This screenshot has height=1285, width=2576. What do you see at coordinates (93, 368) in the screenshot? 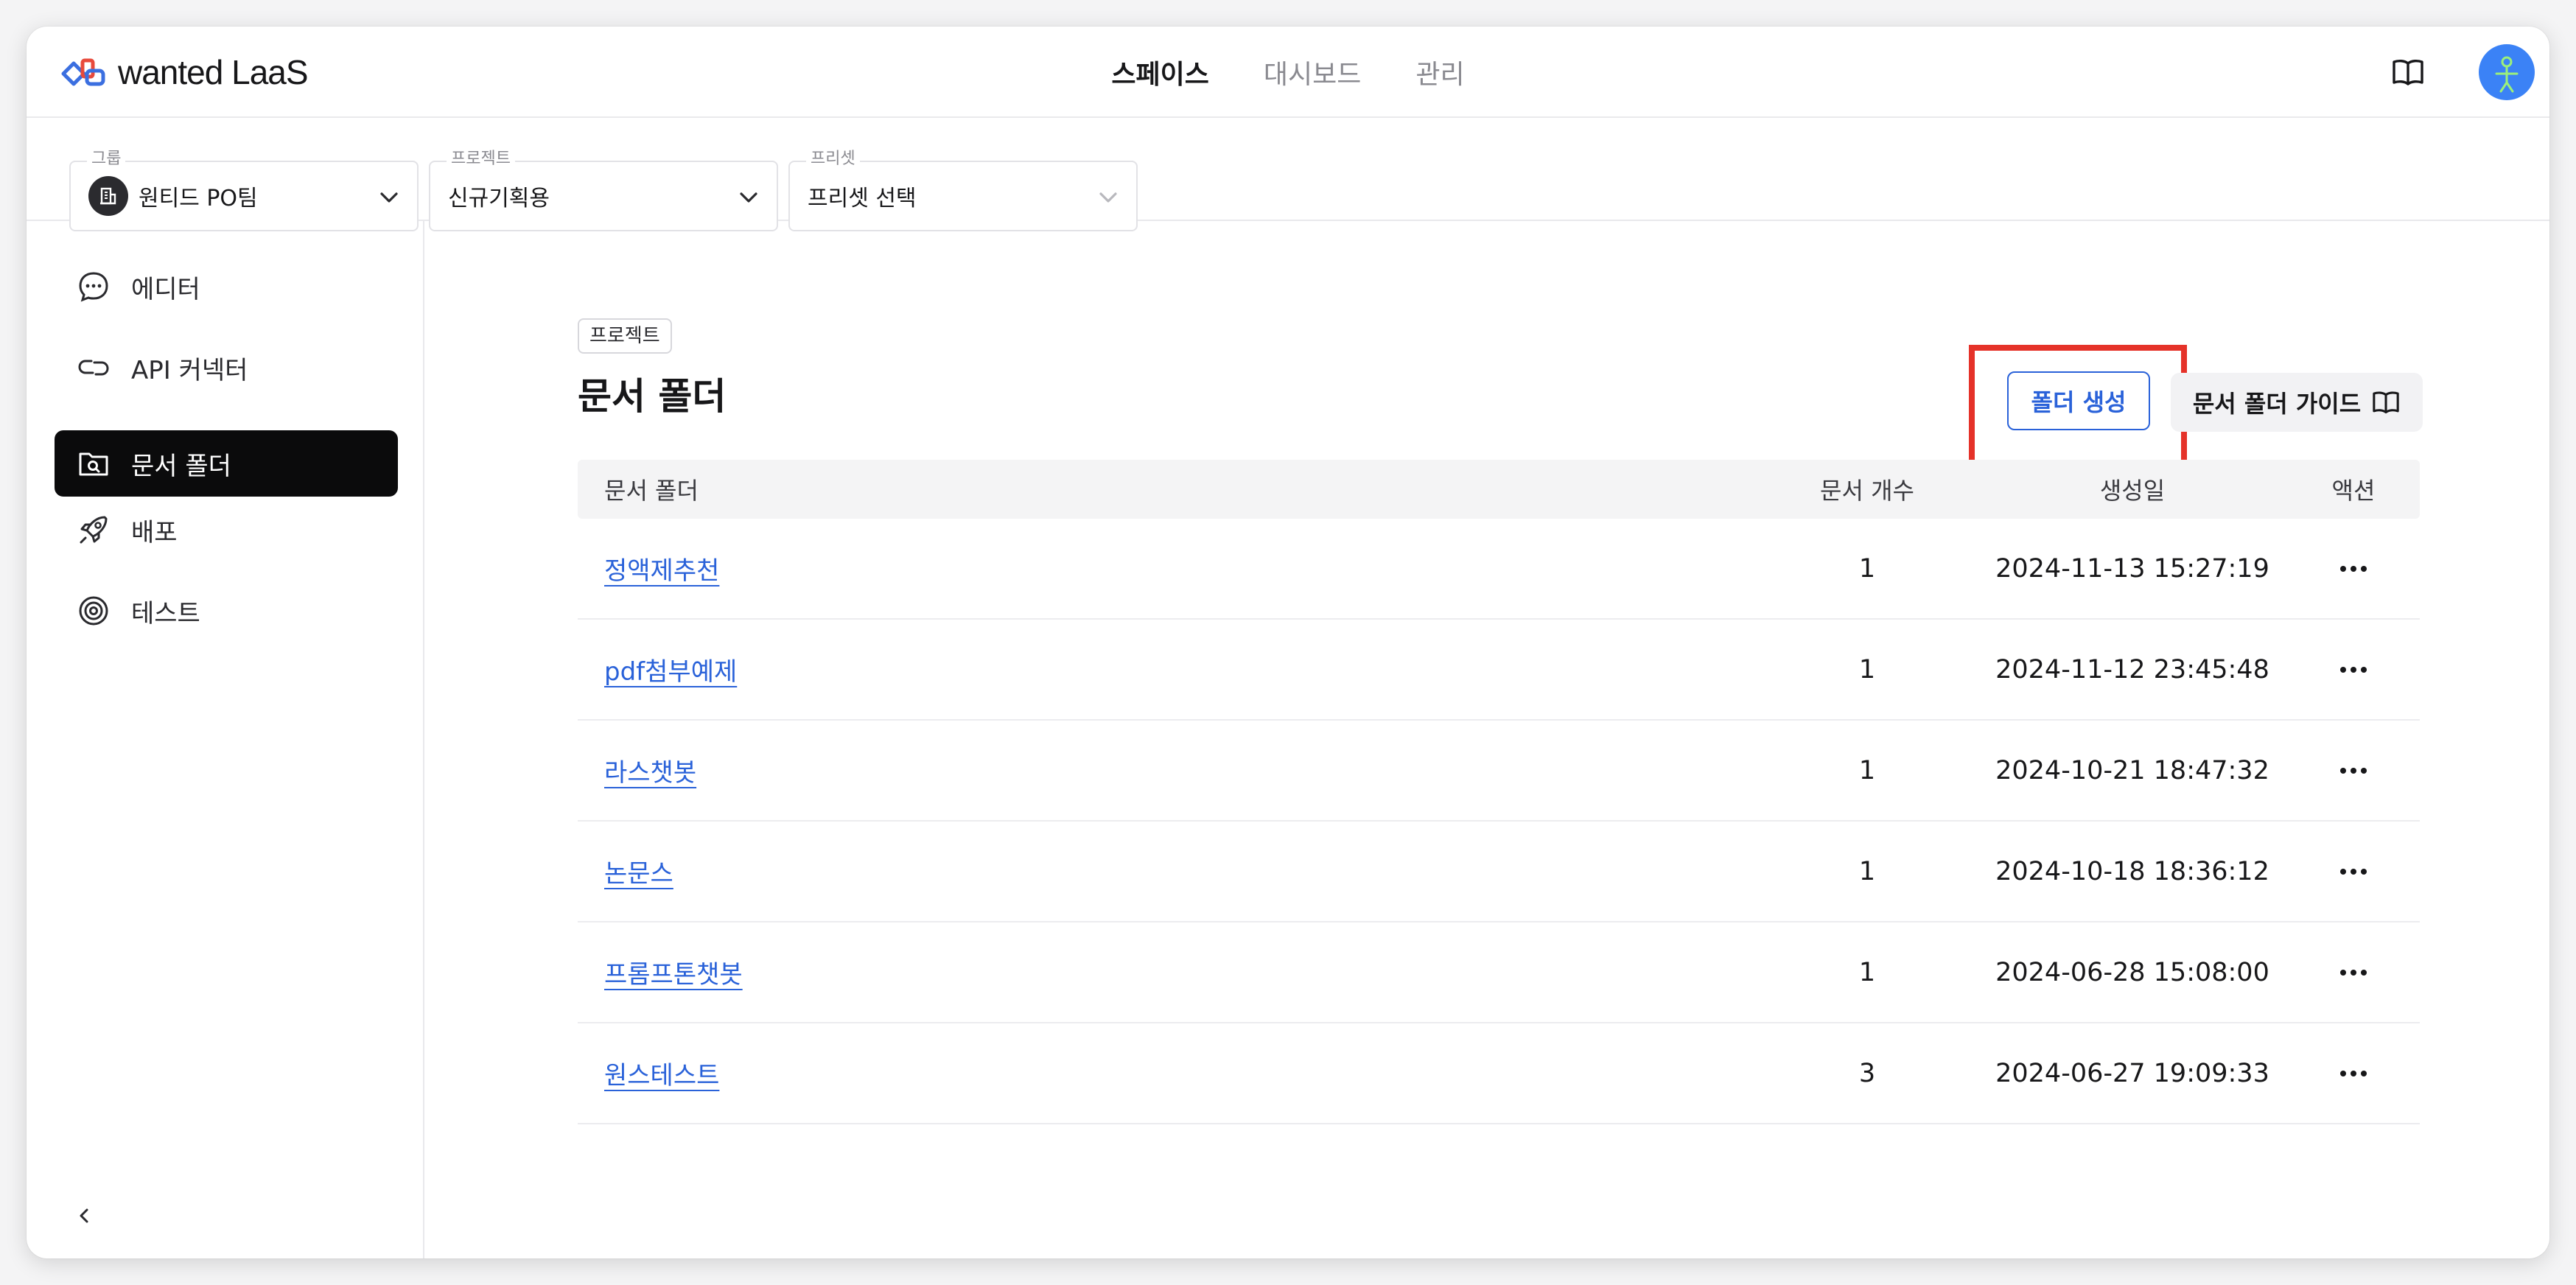
I see `link-icon` at bounding box center [93, 368].